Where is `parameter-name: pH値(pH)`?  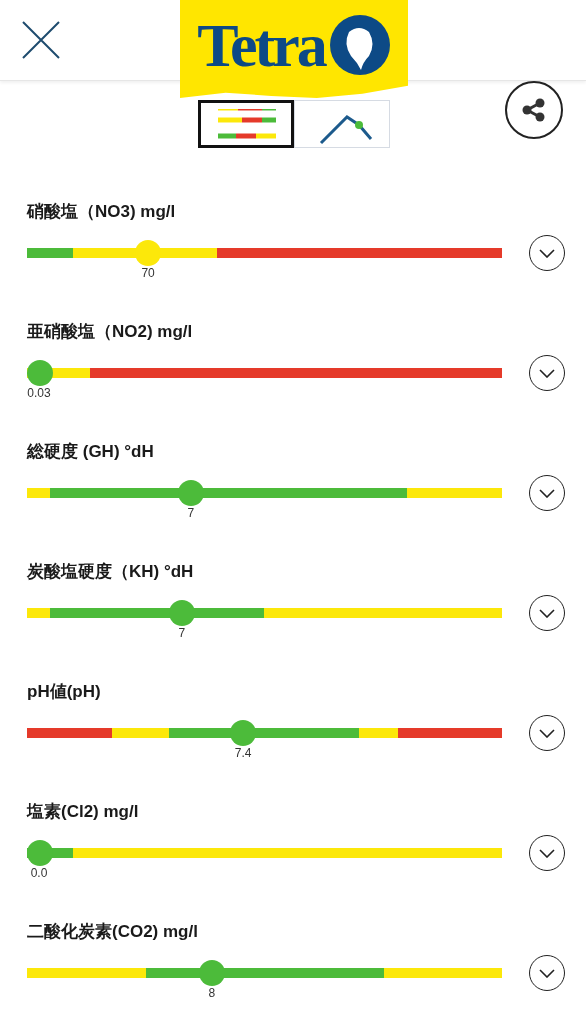 parameter-name: pH値(pH) is located at coordinates (64, 692).